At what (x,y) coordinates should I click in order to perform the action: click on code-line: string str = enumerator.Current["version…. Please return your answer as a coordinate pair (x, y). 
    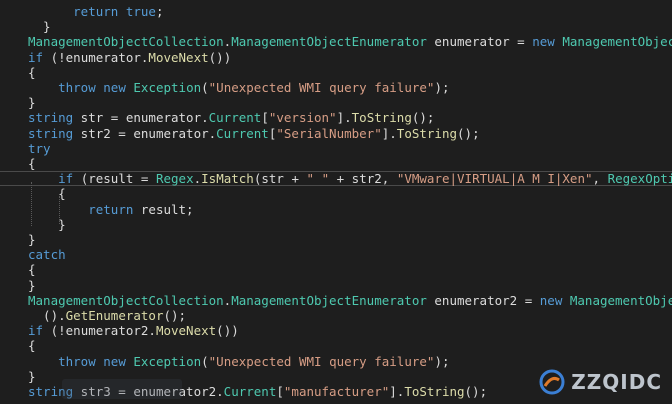
    Looking at the image, I should click on (336, 117).